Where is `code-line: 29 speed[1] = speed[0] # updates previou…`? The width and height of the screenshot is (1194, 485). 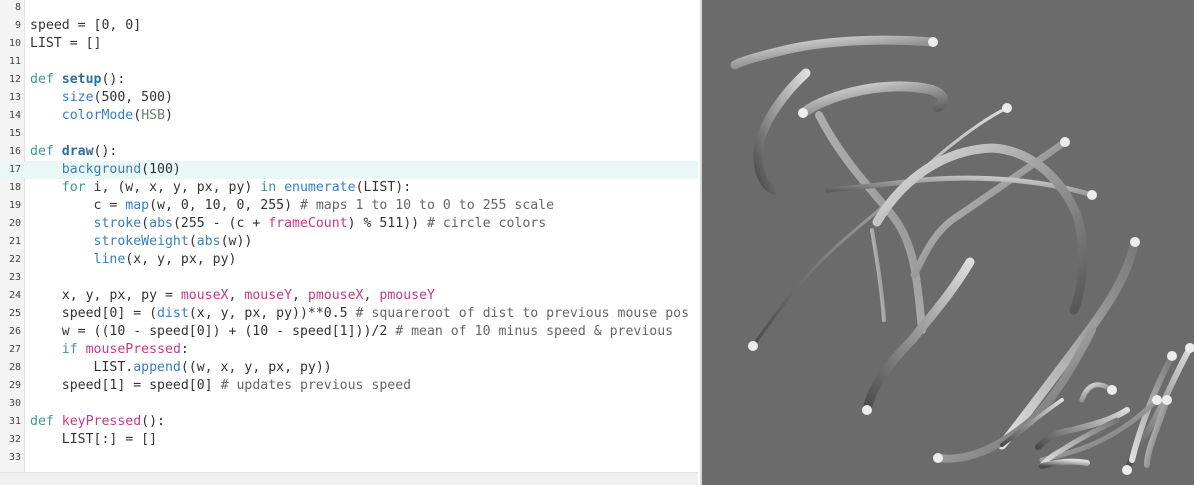
code-line: 29 speed[1] = speed[0] # updates previou… is located at coordinates (349, 386).